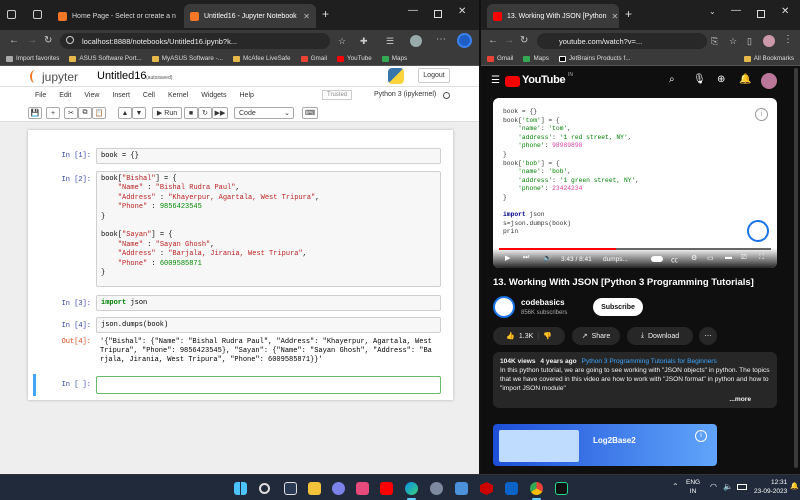 This screenshot has height=500, width=800. Describe the element at coordinates (65, 95) in the screenshot. I see `menu-edit: Edit` at that location.